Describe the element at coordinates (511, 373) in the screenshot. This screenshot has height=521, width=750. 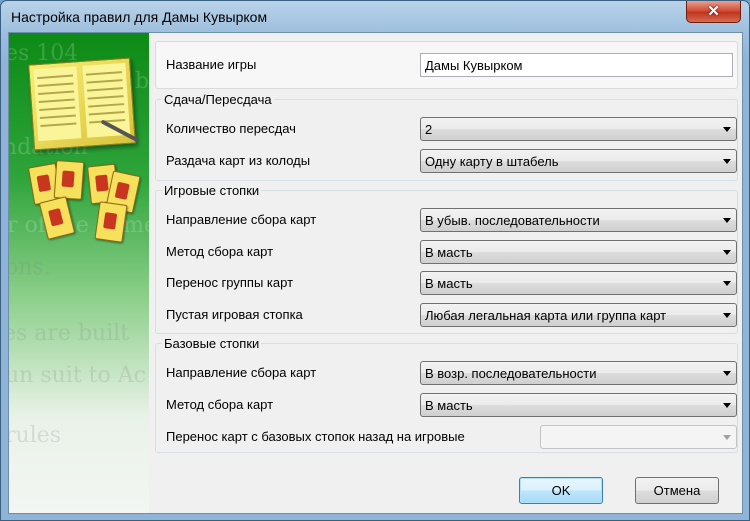
I see `foundation-direction-value: В возр. последовательности` at that location.